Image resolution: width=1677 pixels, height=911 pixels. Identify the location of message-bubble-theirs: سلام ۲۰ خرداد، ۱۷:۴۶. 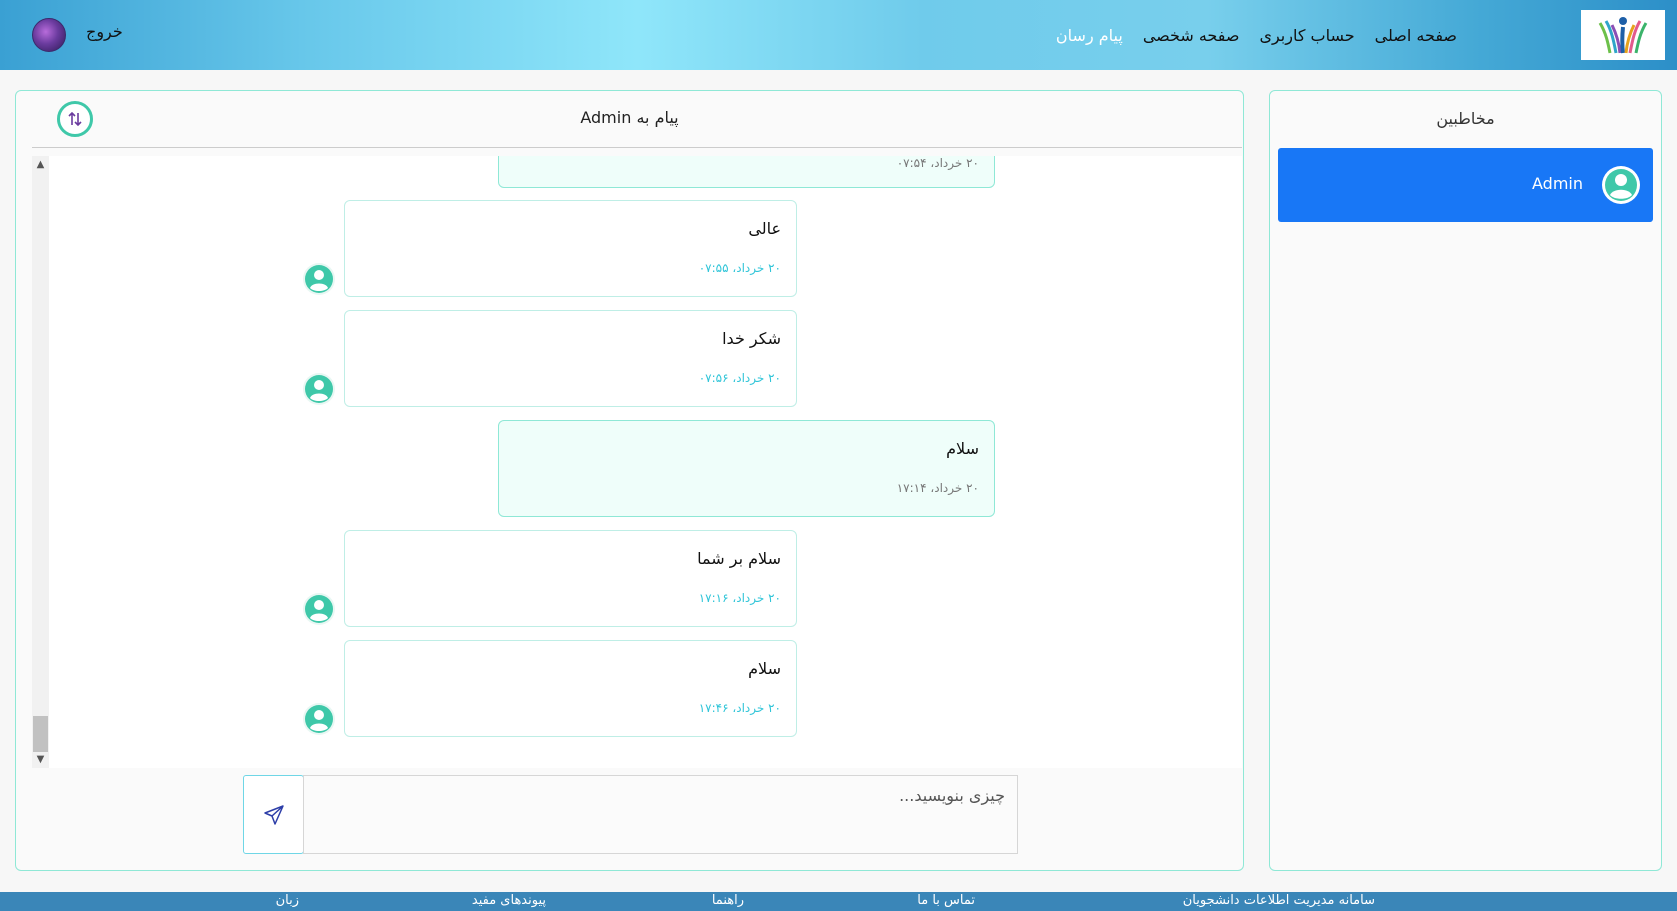
(570, 688).